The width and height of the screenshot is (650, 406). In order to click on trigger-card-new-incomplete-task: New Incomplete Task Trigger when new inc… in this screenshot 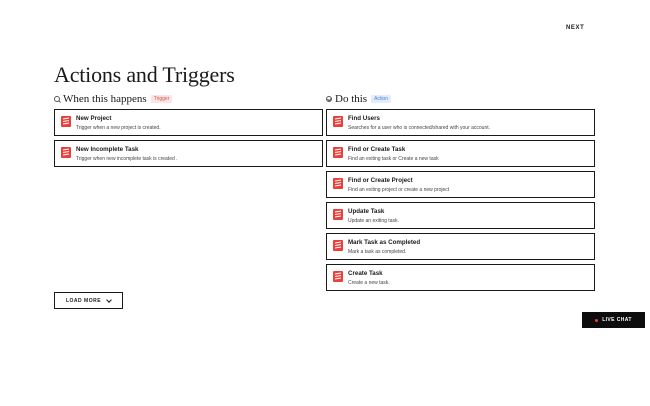, I will do `click(188, 153)`.